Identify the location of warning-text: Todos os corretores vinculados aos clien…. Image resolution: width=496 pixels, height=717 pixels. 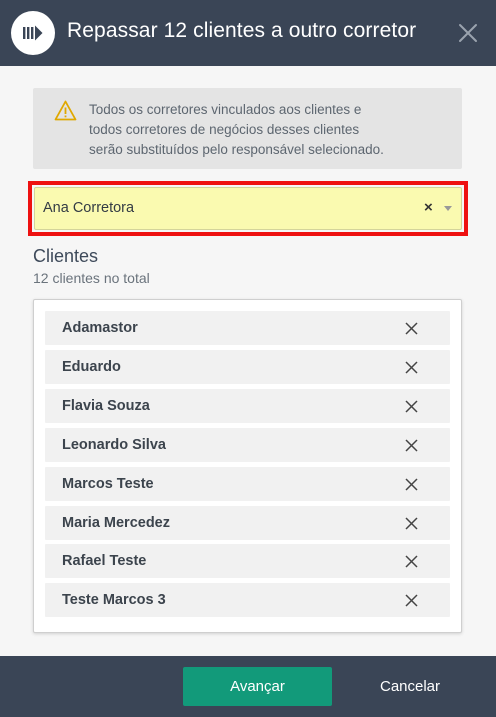
(269, 130).